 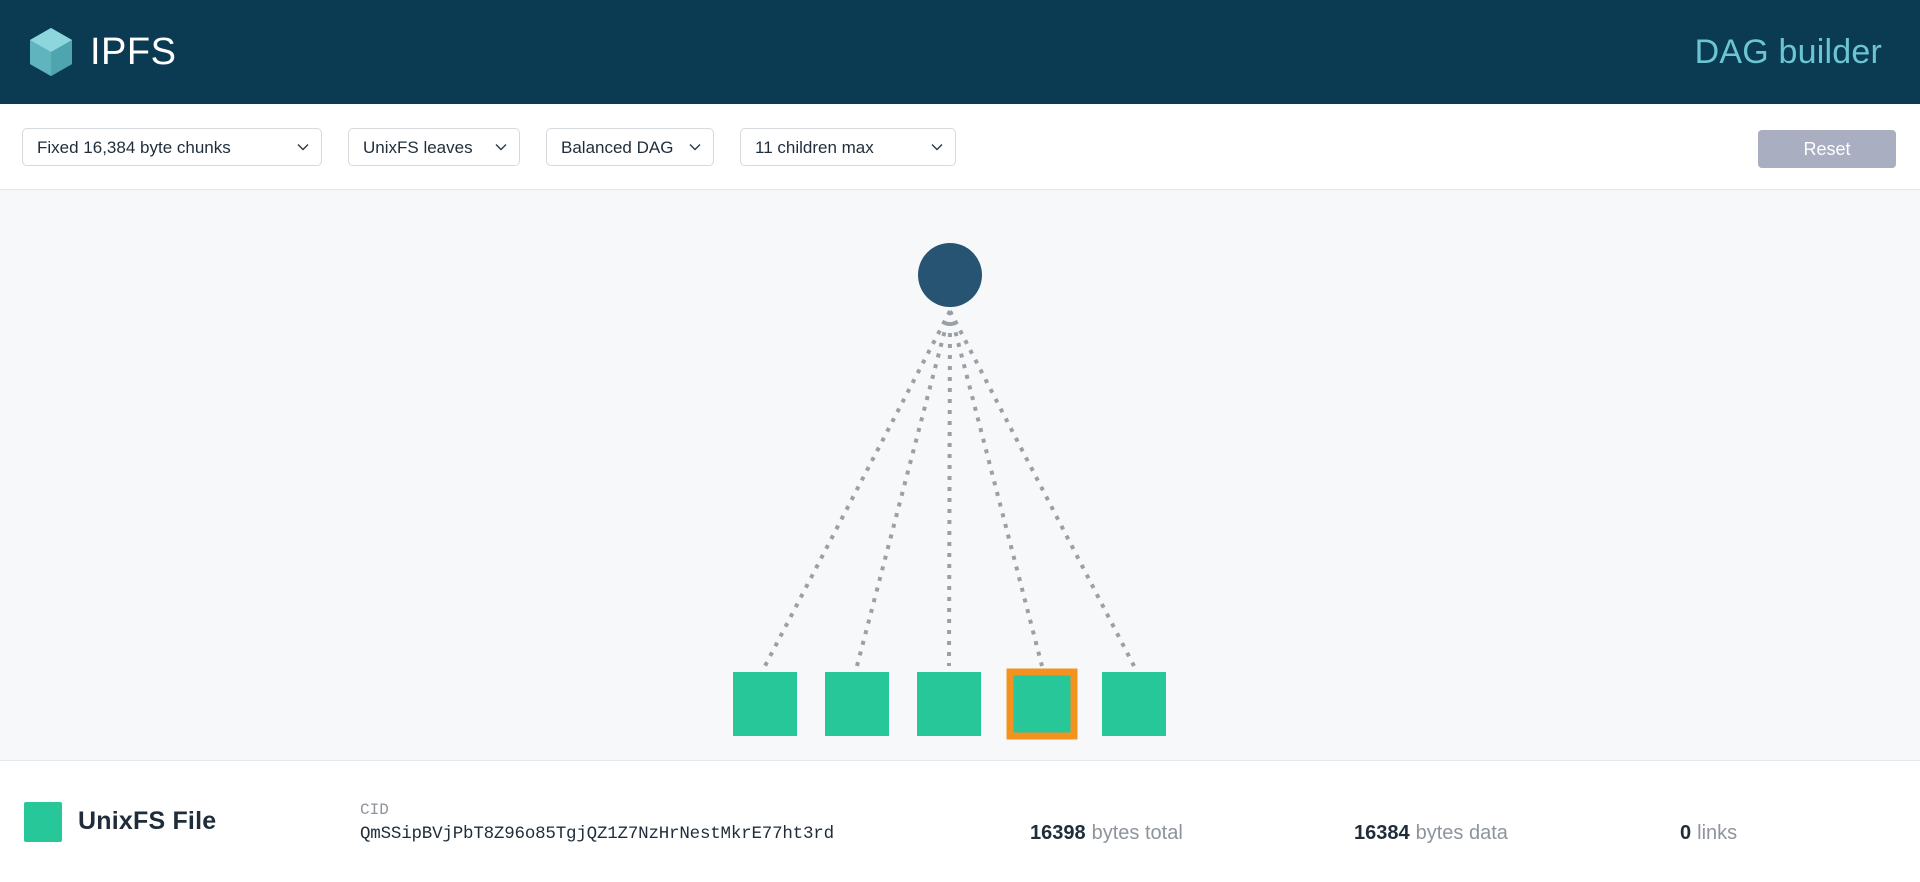 I want to click on chunker-select: Fixed 16,384 byte chunks, so click(x=172, y=146).